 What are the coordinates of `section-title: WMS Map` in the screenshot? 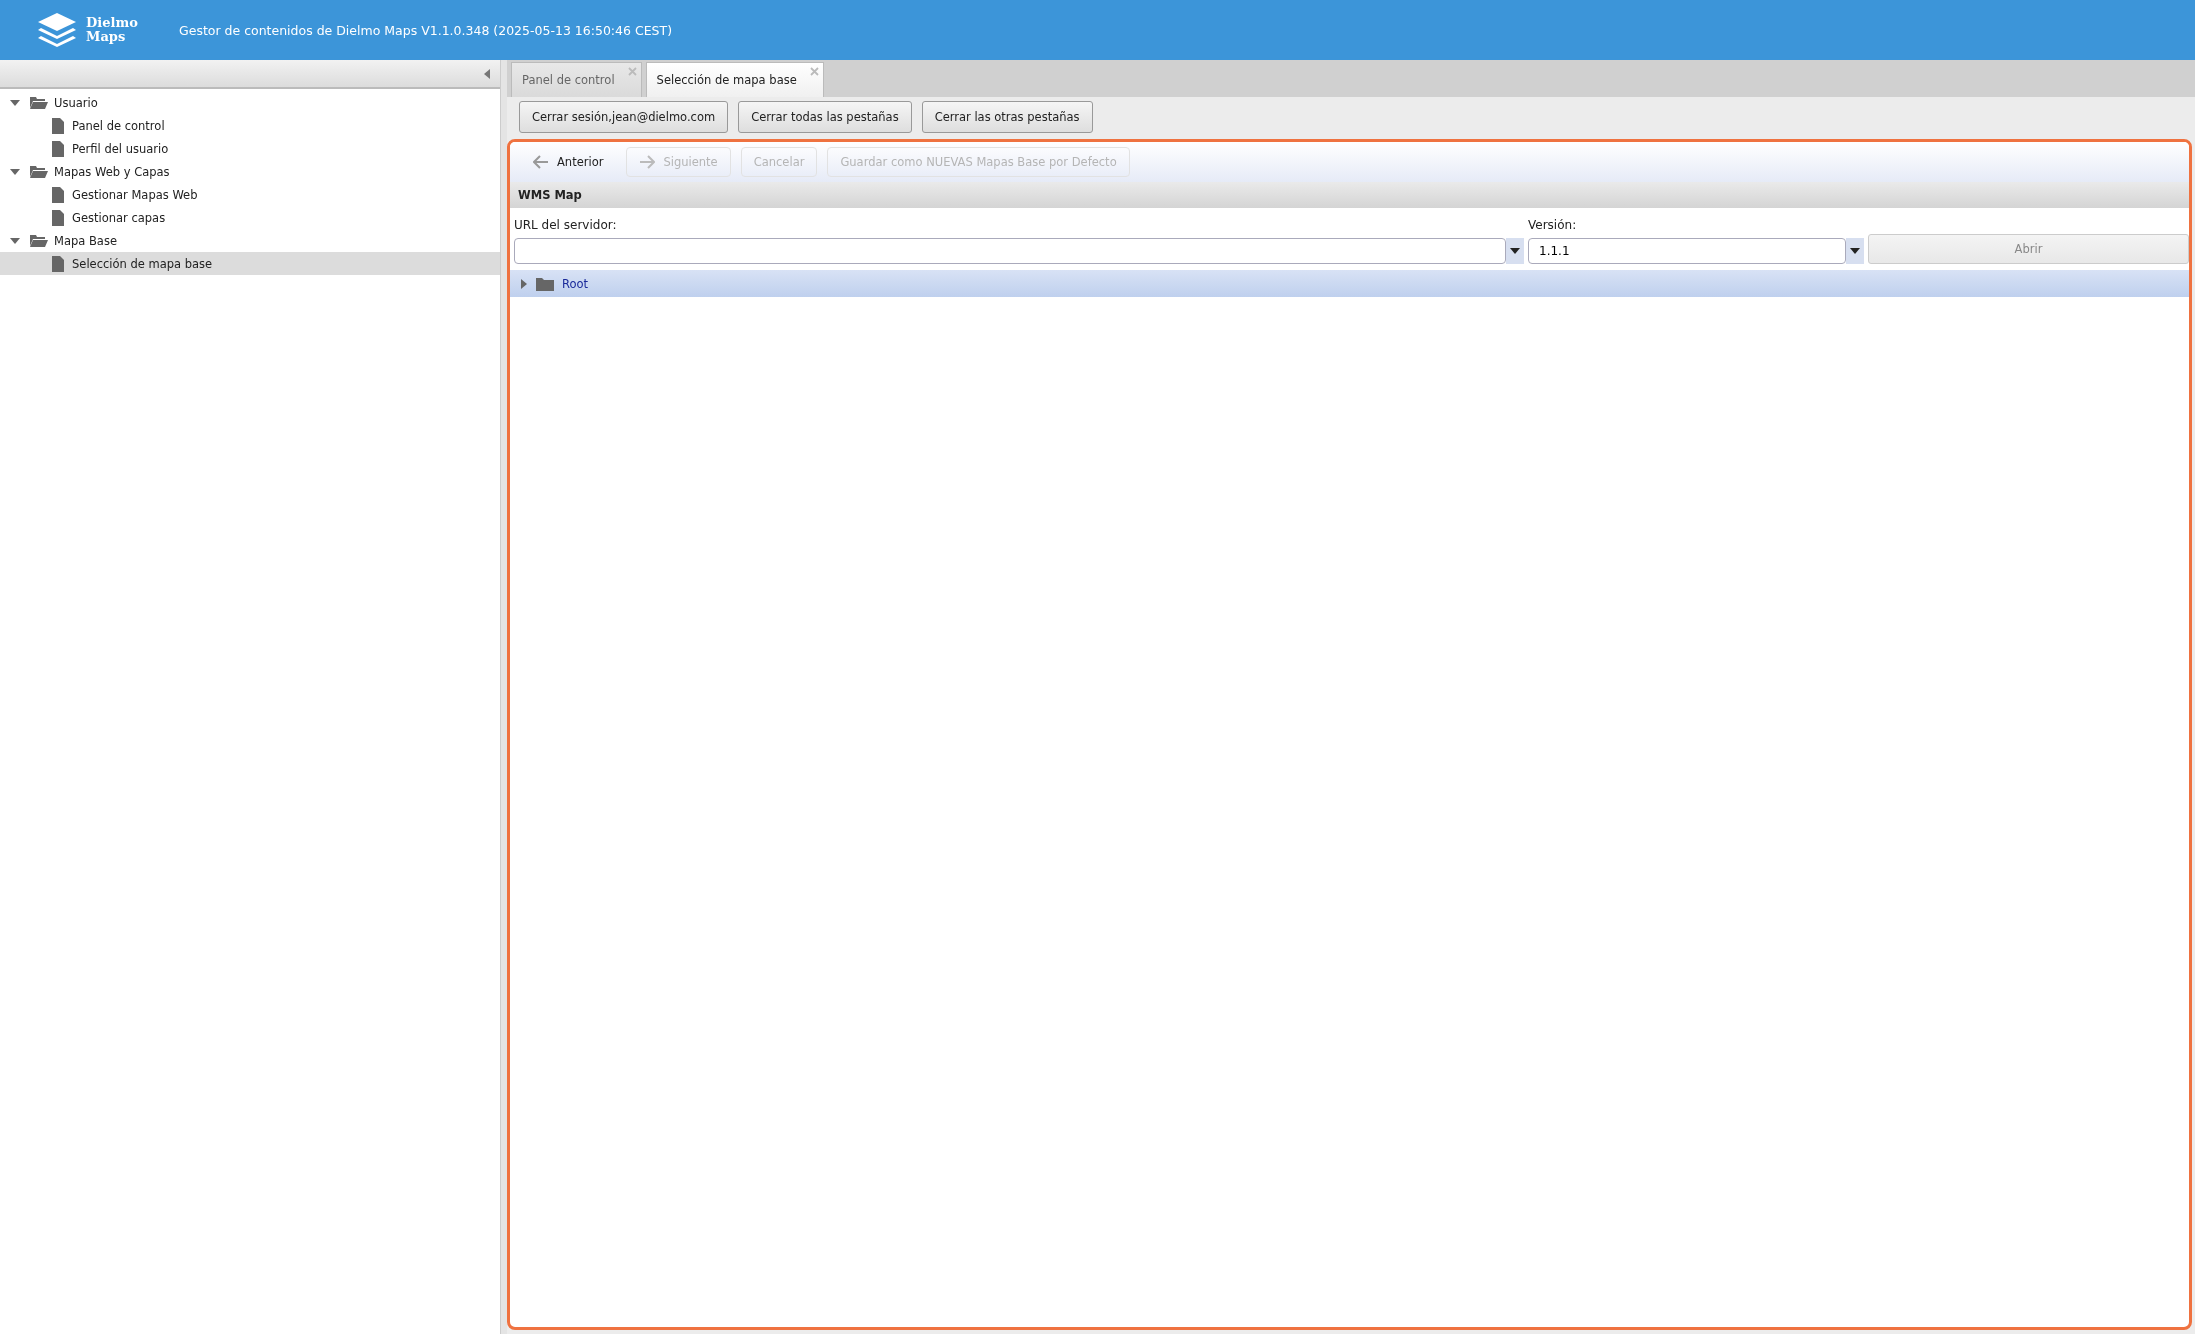 It's located at (550, 195).